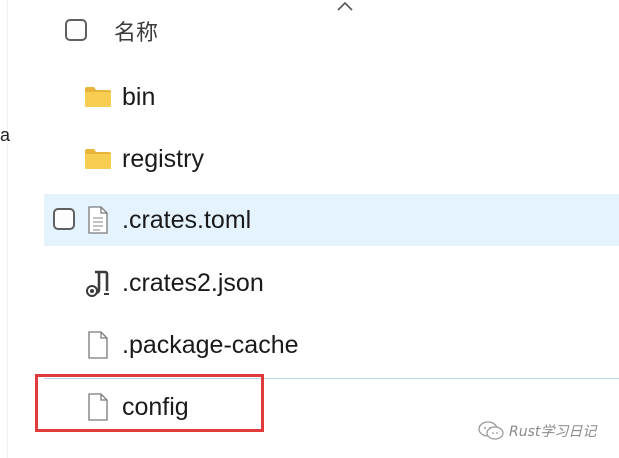 The width and height of the screenshot is (619, 458). I want to click on file-name-label: .crates2.json, so click(193, 283).